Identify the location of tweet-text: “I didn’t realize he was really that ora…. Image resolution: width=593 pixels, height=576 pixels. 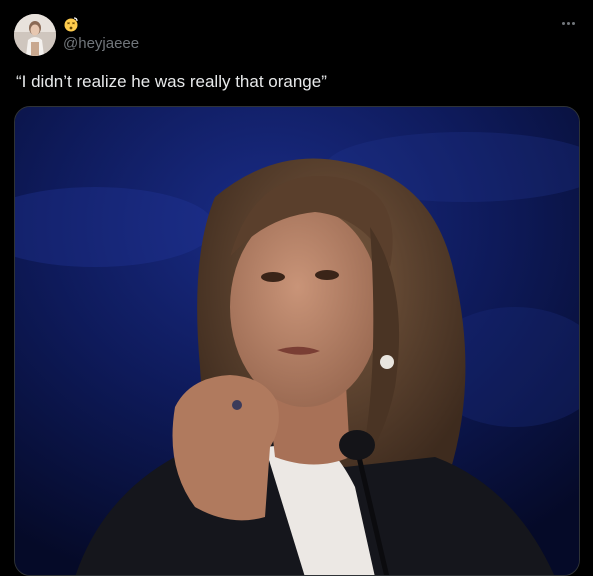
(171, 81).